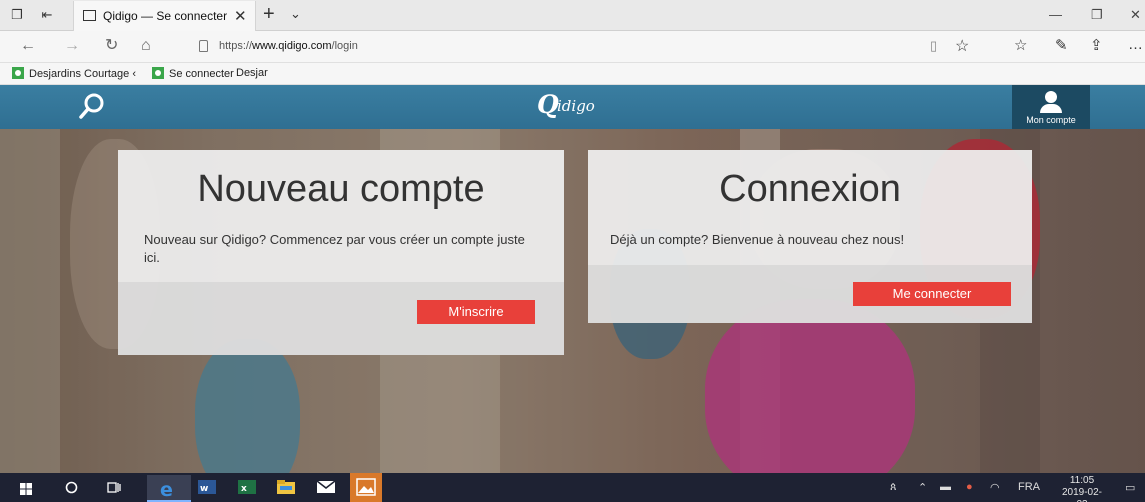 Image resolution: width=1145 pixels, height=502 pixels. What do you see at coordinates (111, 46) in the screenshot?
I see `refresh-icon: ↻` at bounding box center [111, 46].